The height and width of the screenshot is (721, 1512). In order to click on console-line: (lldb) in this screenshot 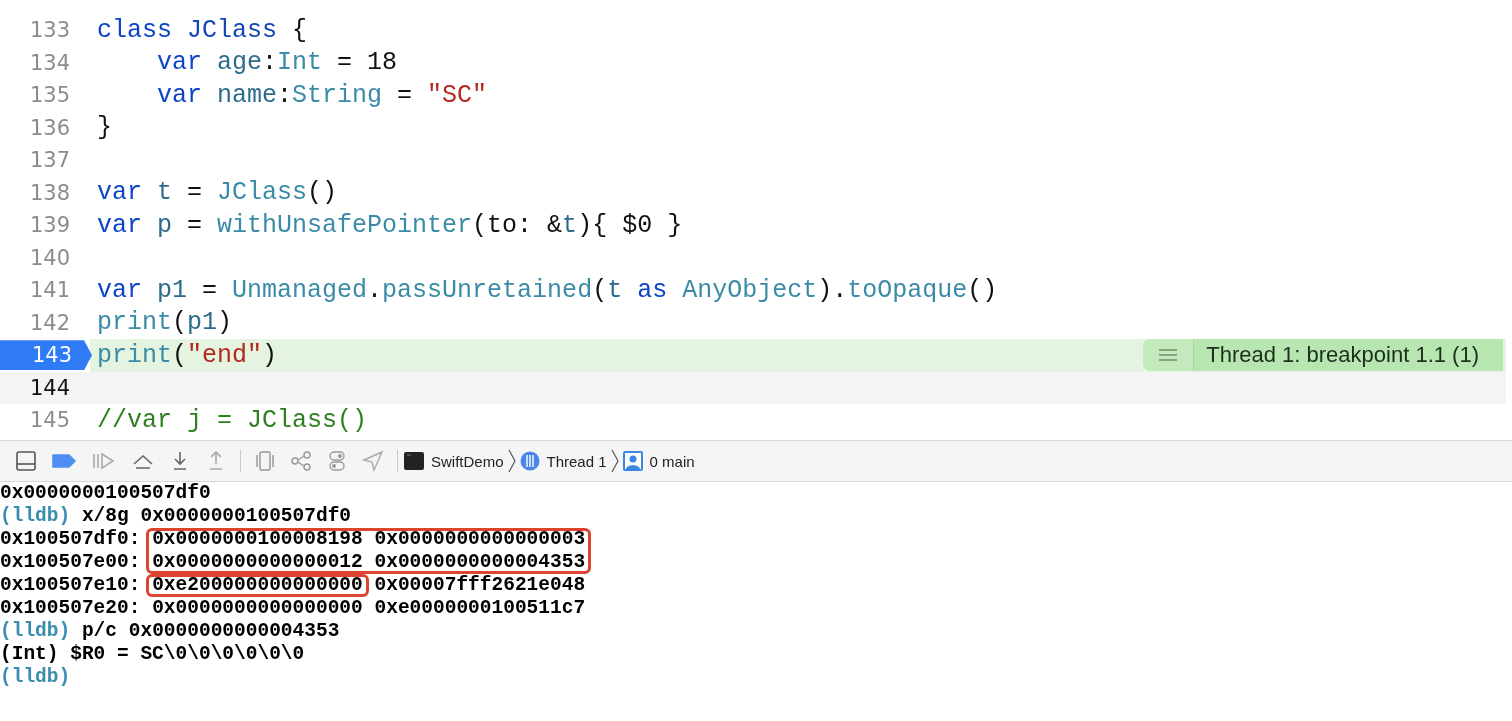, I will do `click(35, 677)`.